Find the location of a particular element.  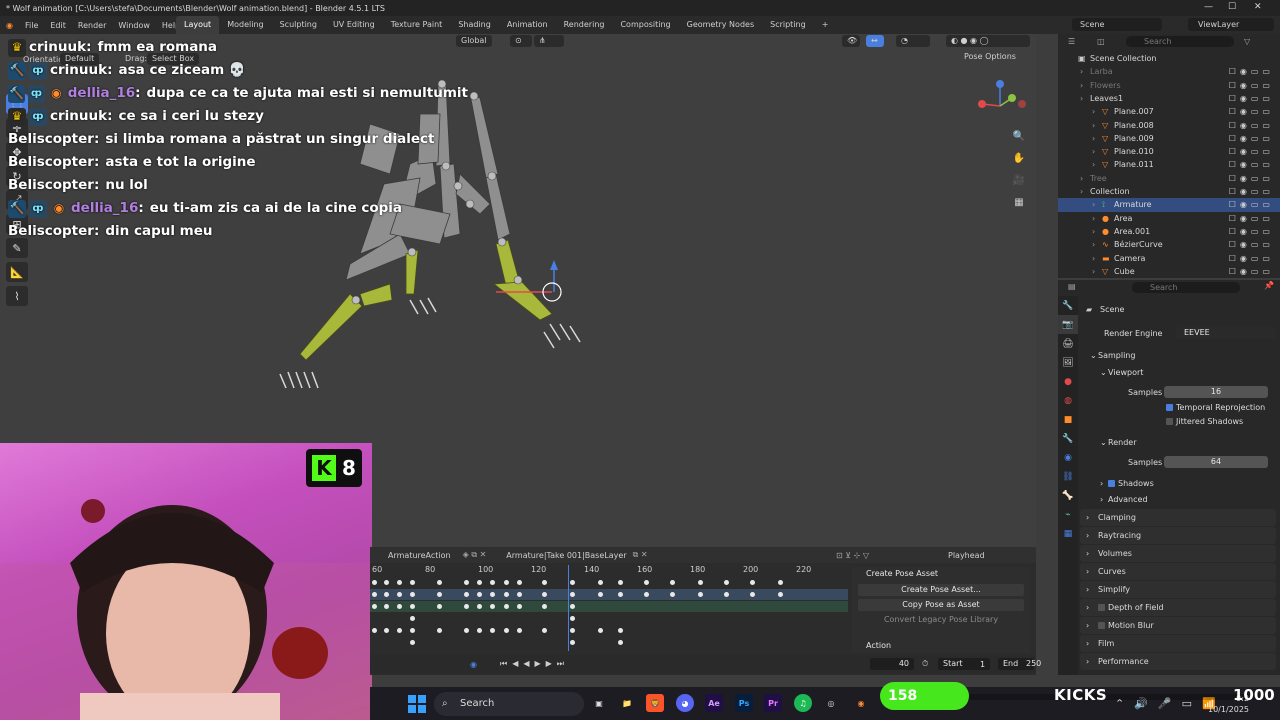

keyframe-channels is located at coordinates (610, 618).